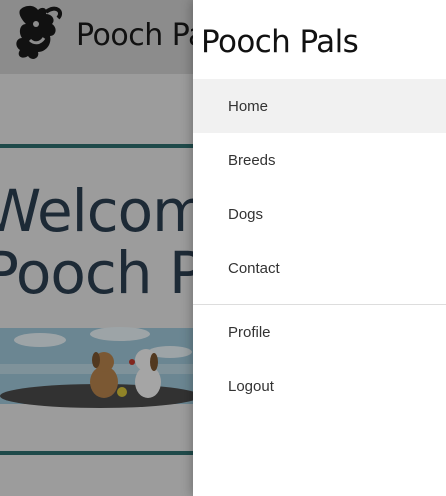  What do you see at coordinates (319, 106) in the screenshot?
I see `nav-item-home: Home` at bounding box center [319, 106].